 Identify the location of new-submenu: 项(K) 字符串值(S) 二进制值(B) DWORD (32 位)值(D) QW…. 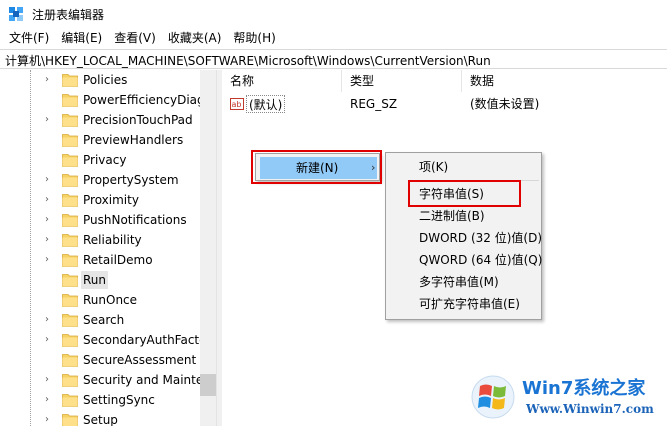
(463, 236).